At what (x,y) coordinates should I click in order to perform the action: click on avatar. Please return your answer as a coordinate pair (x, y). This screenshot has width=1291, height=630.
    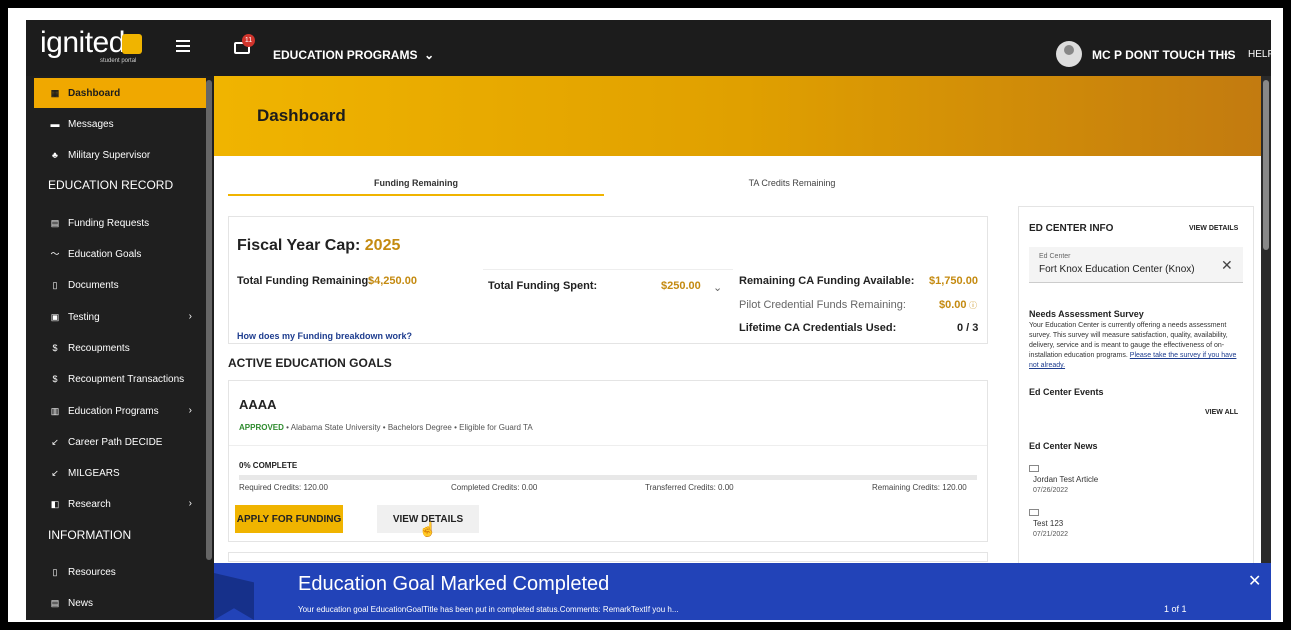
    Looking at the image, I should click on (1069, 54).